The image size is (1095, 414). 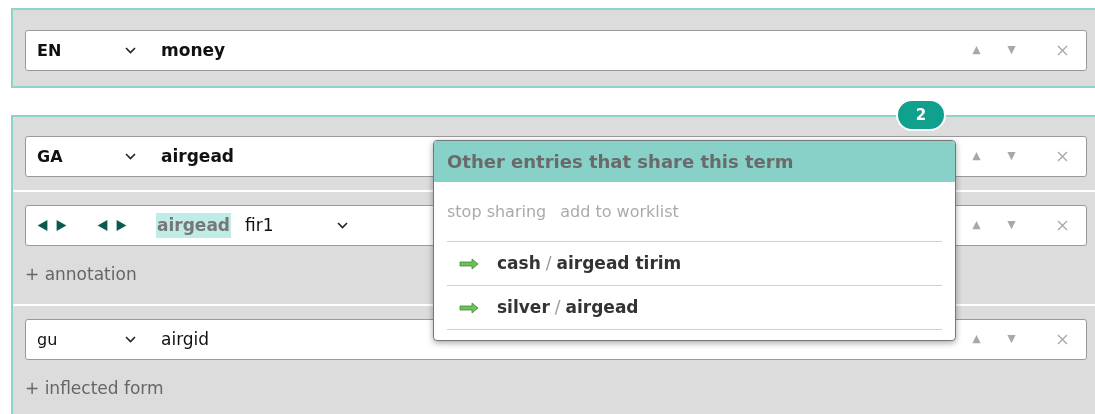 What do you see at coordinates (620, 162) in the screenshot?
I see `popup-title: Other entries that share this term` at bounding box center [620, 162].